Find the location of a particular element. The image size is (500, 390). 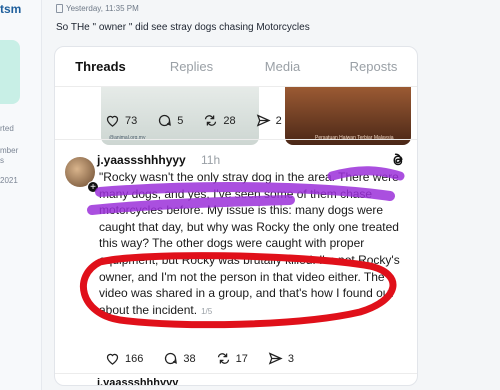

post-date-text: Yesterday, 11:35 PM is located at coordinates (102, 8).